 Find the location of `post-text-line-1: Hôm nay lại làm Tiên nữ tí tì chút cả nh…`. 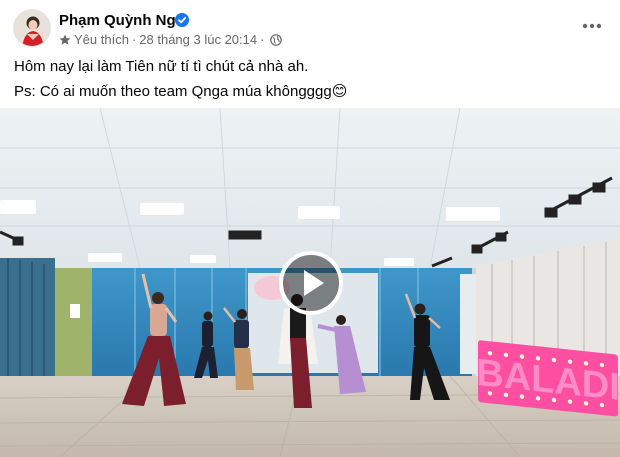

post-text-line-1: Hôm nay lại làm Tiên nữ tí tì chút cả nh… is located at coordinates (161, 66).